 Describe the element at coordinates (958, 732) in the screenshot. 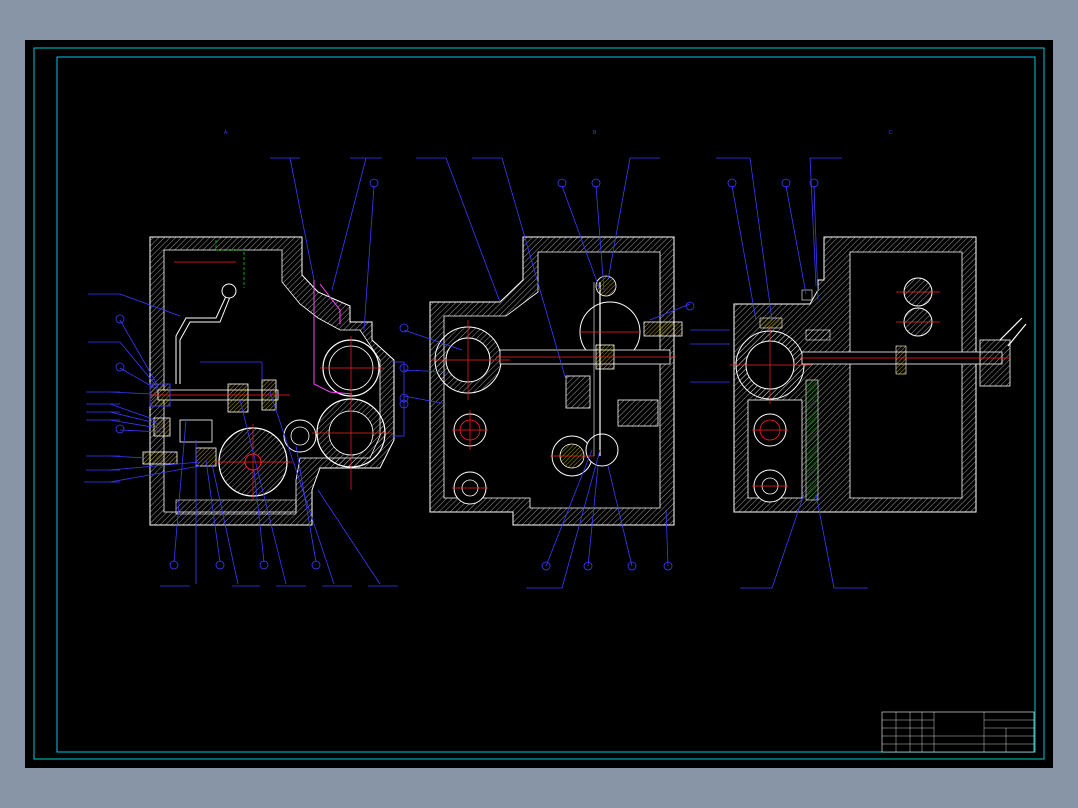

I see `title-block` at that location.